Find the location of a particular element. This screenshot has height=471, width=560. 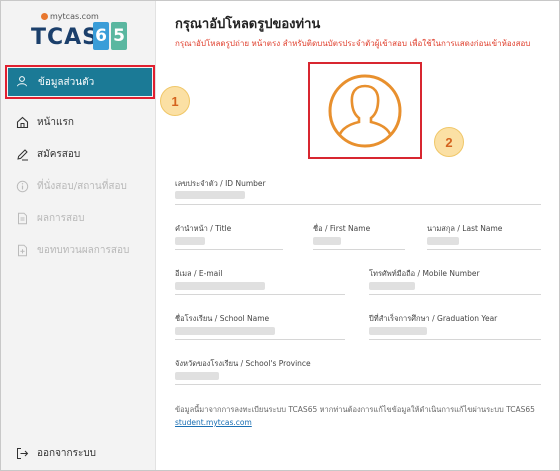

sidebar-item-label: หน้าแรก is located at coordinates (55, 122).